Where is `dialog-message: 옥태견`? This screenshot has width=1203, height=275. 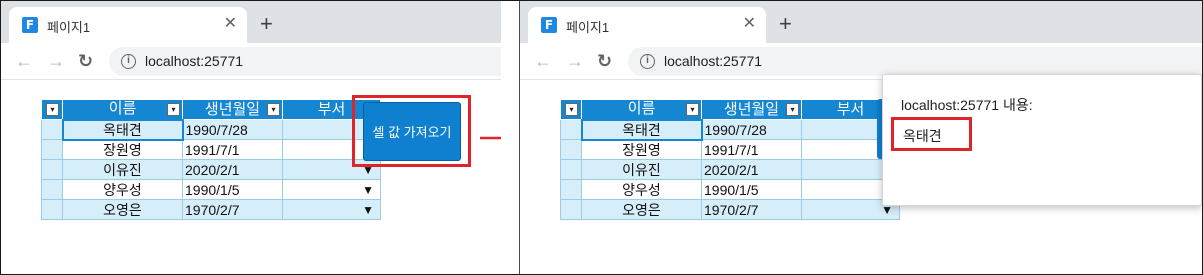
dialog-message: 옥태견 is located at coordinates (922, 136).